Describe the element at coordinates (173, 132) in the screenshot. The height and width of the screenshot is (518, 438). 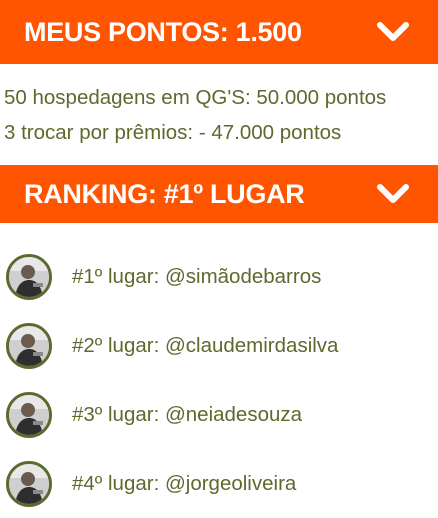
I see `points-detail-trocas: 3 trocar por prêmios: - 47.000 pontos` at that location.